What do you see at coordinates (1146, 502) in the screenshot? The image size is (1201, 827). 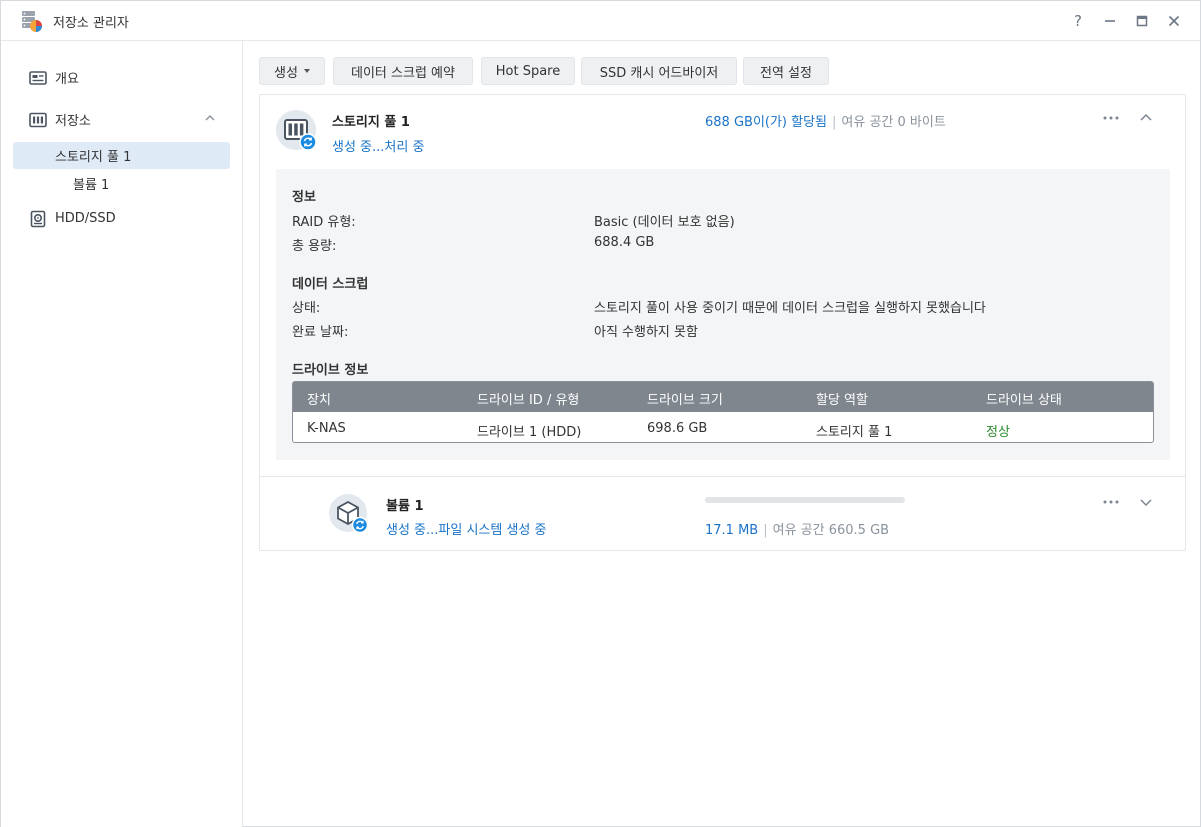 I see `chevron-down-icon` at bounding box center [1146, 502].